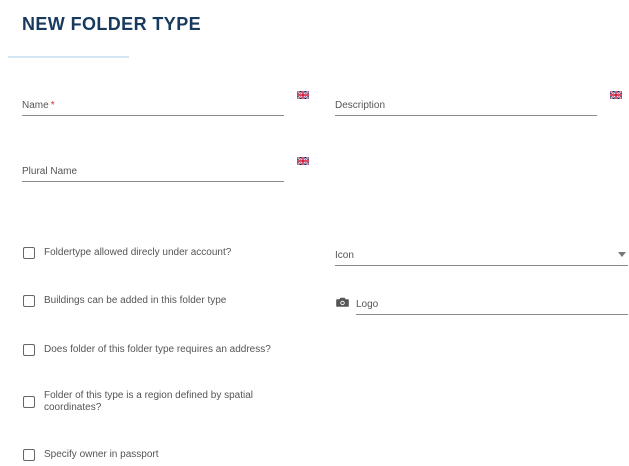 The image size is (629, 466). I want to click on required-marker: *, so click(52, 105).